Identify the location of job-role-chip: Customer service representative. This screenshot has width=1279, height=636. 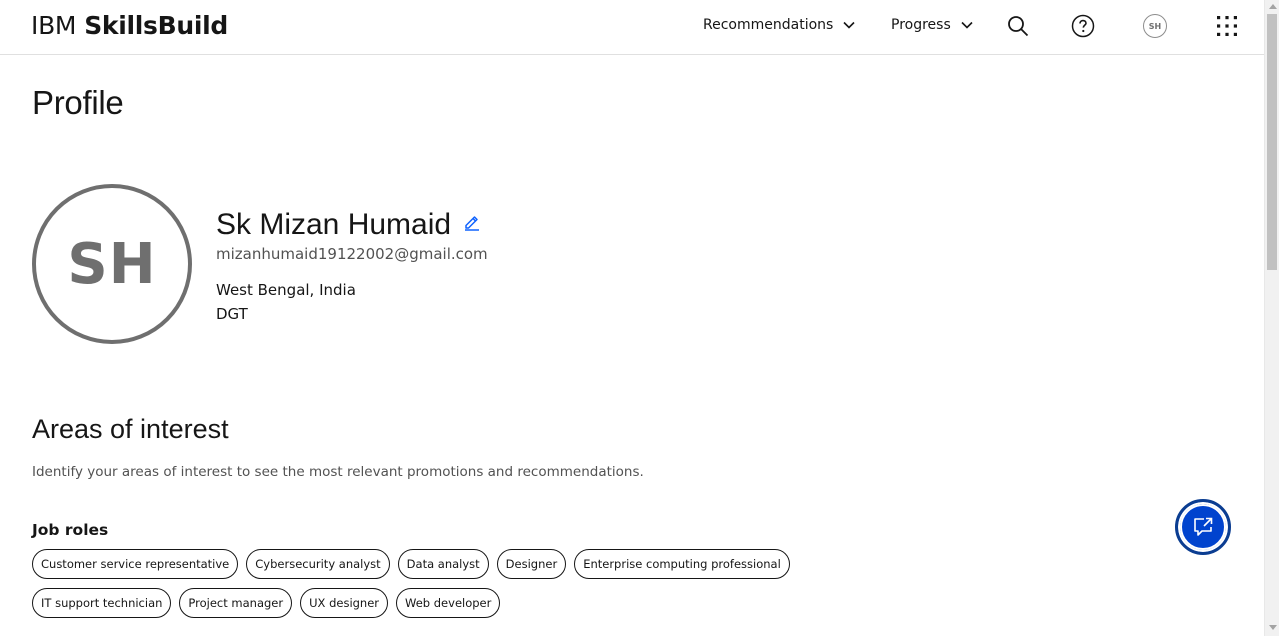
(135, 564).